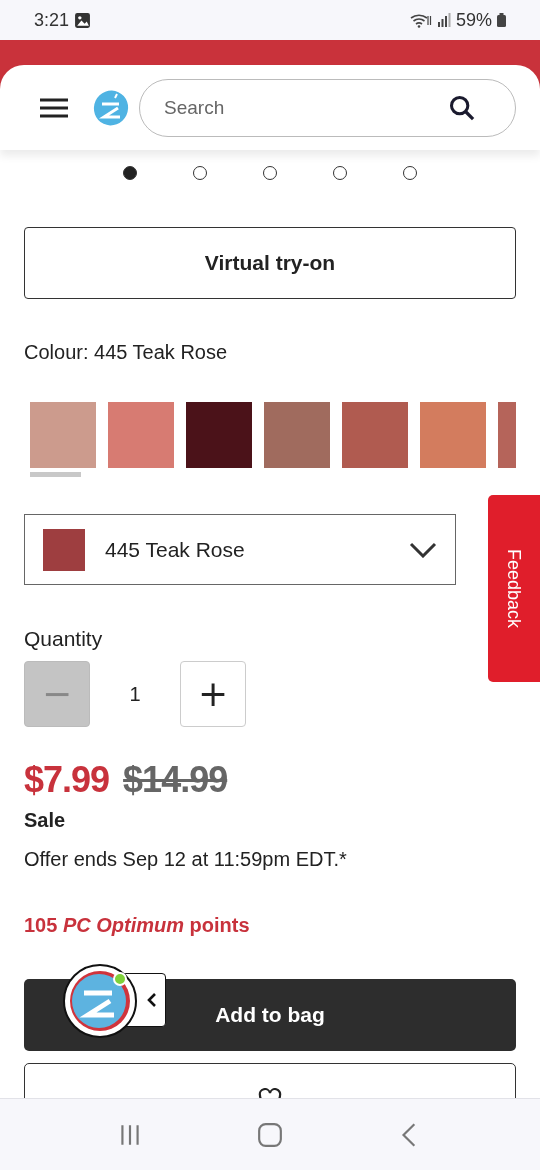 The height and width of the screenshot is (1170, 540). Describe the element at coordinates (175, 780) in the screenshot. I see `original-price: $14.99` at that location.